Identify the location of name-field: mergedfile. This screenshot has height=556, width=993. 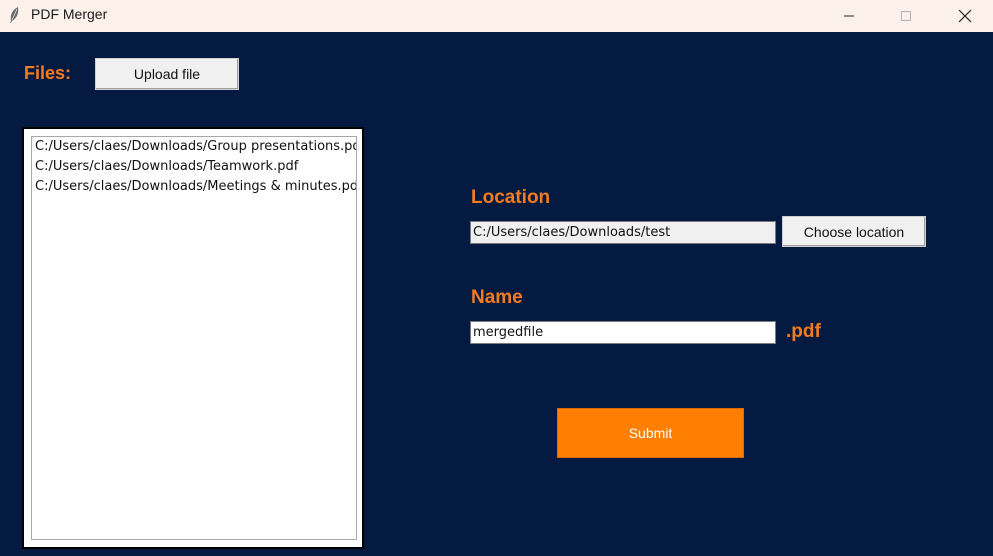
(623, 332).